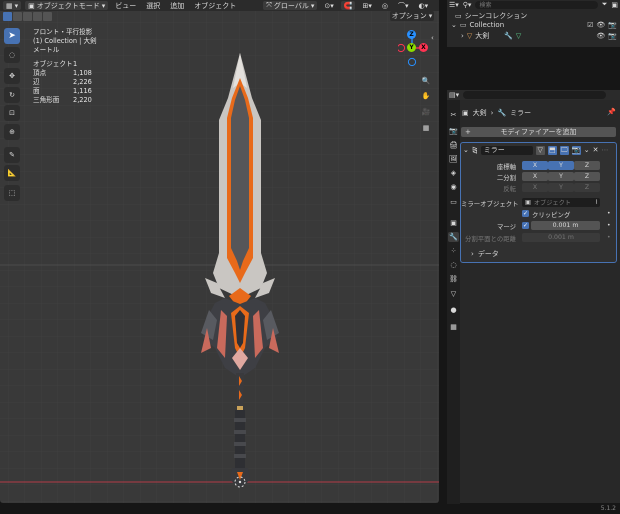 The image size is (620, 514). I want to click on proportional-edit-icon: ◎, so click(385, 5).